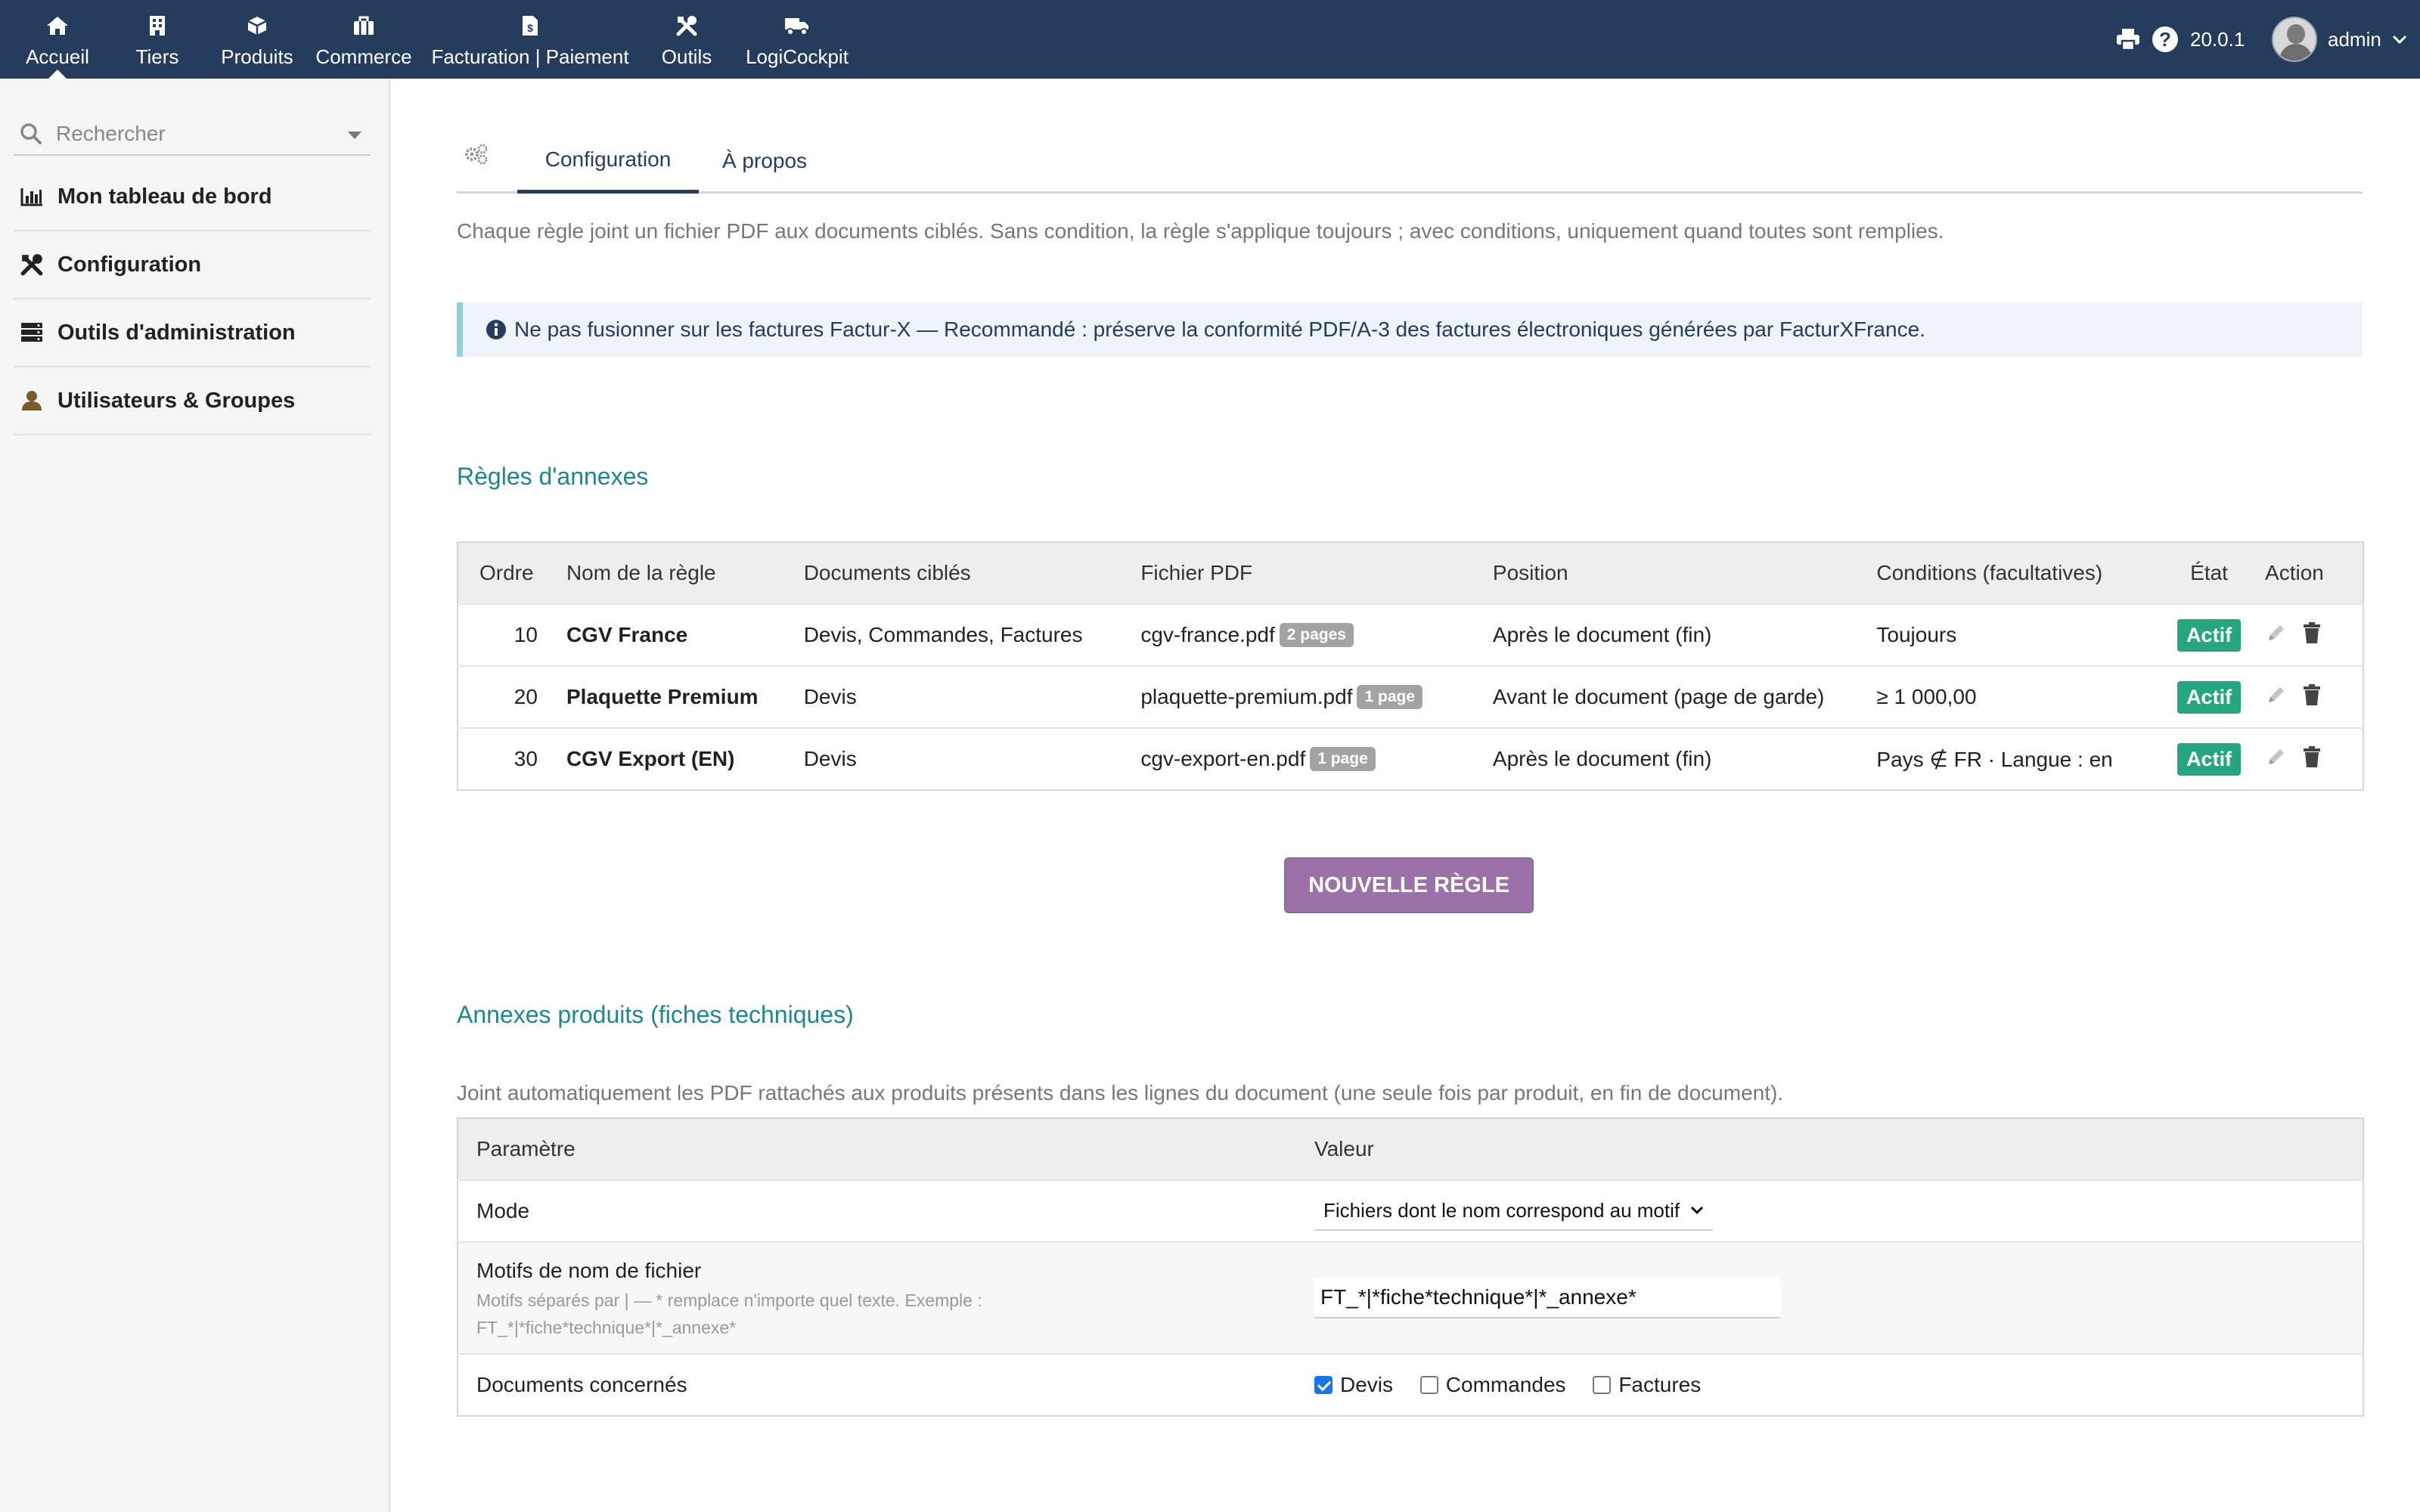 The width and height of the screenshot is (2420, 1512). What do you see at coordinates (797, 40) in the screenshot?
I see `nav-item-logicockpit: LogiCockpit` at bounding box center [797, 40].